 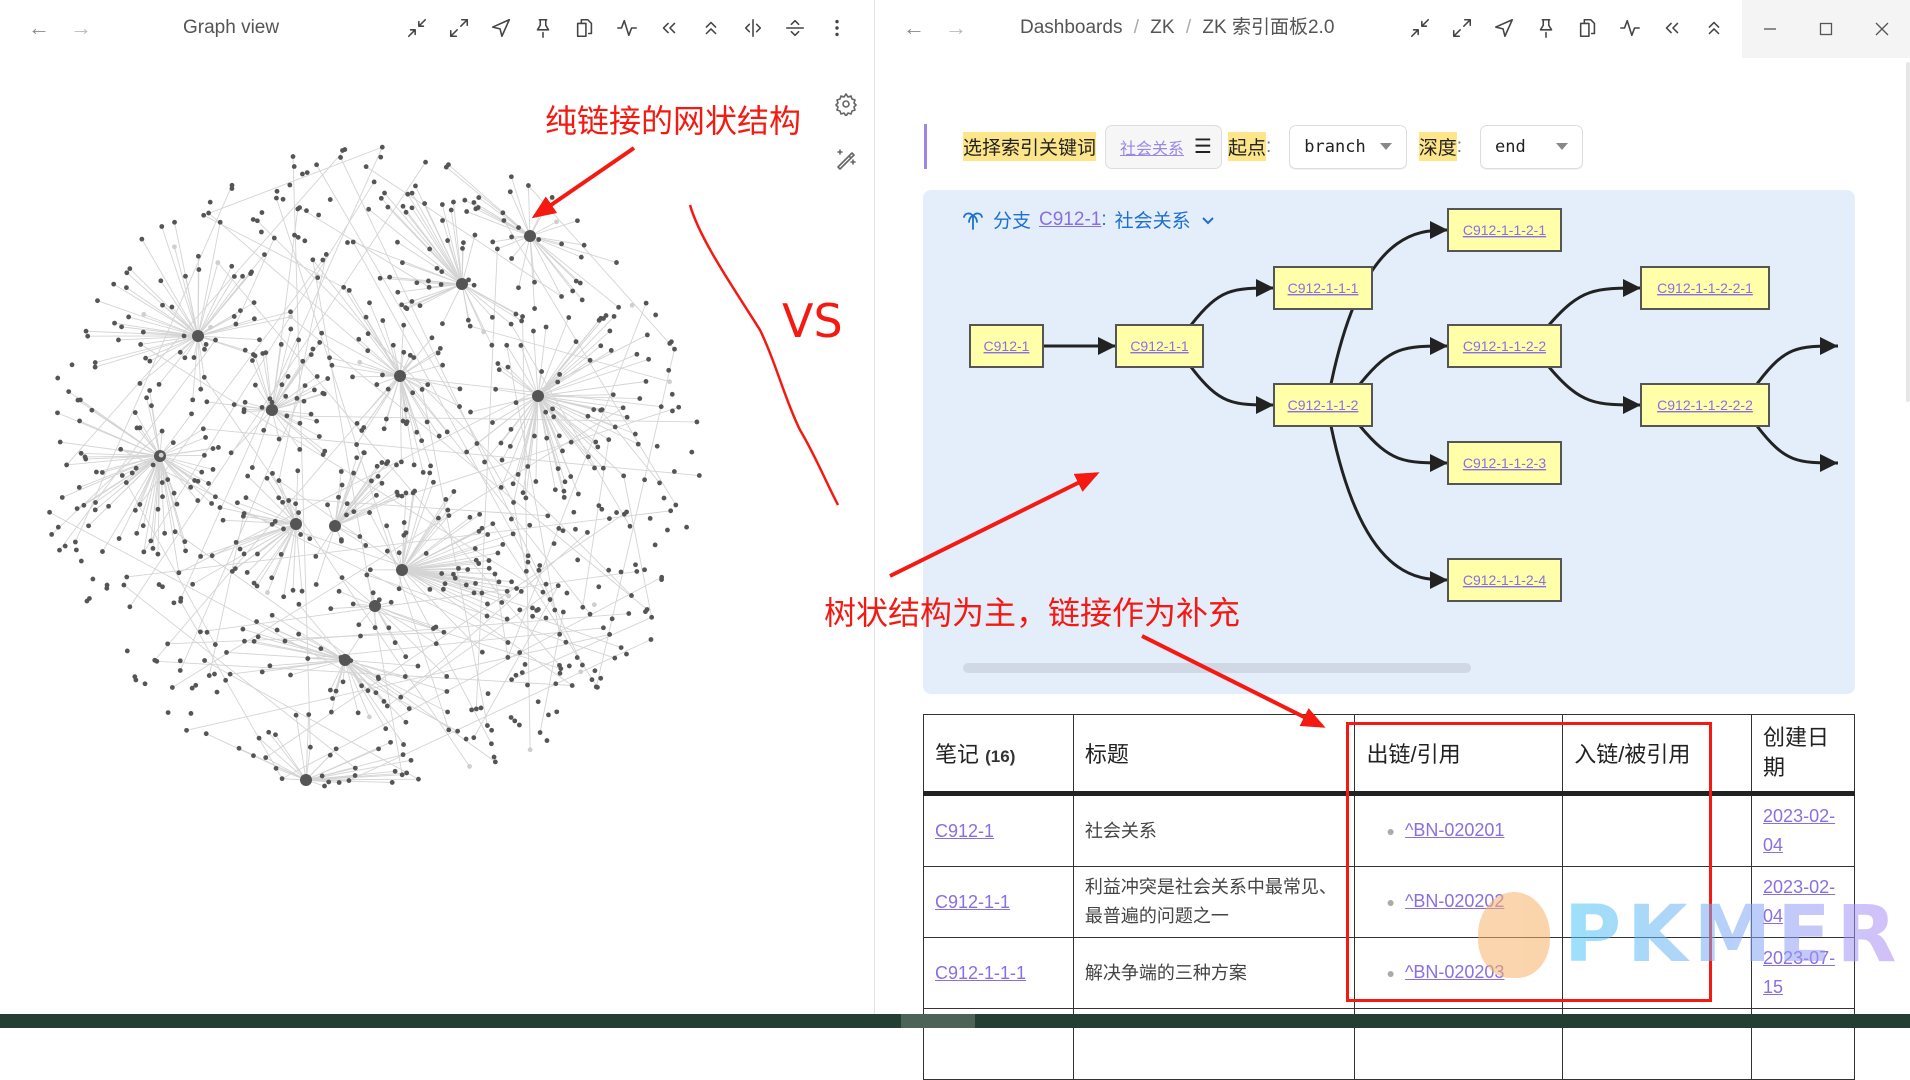 What do you see at coordinates (1770, 29) in the screenshot?
I see `minimize-button` at bounding box center [1770, 29].